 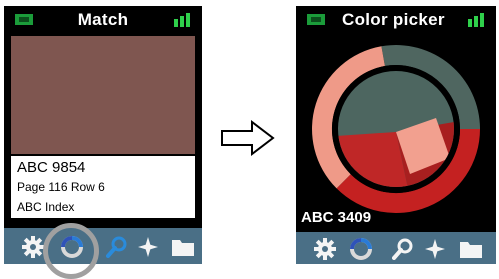 I want to click on arrow-right-icon, so click(x=248, y=140).